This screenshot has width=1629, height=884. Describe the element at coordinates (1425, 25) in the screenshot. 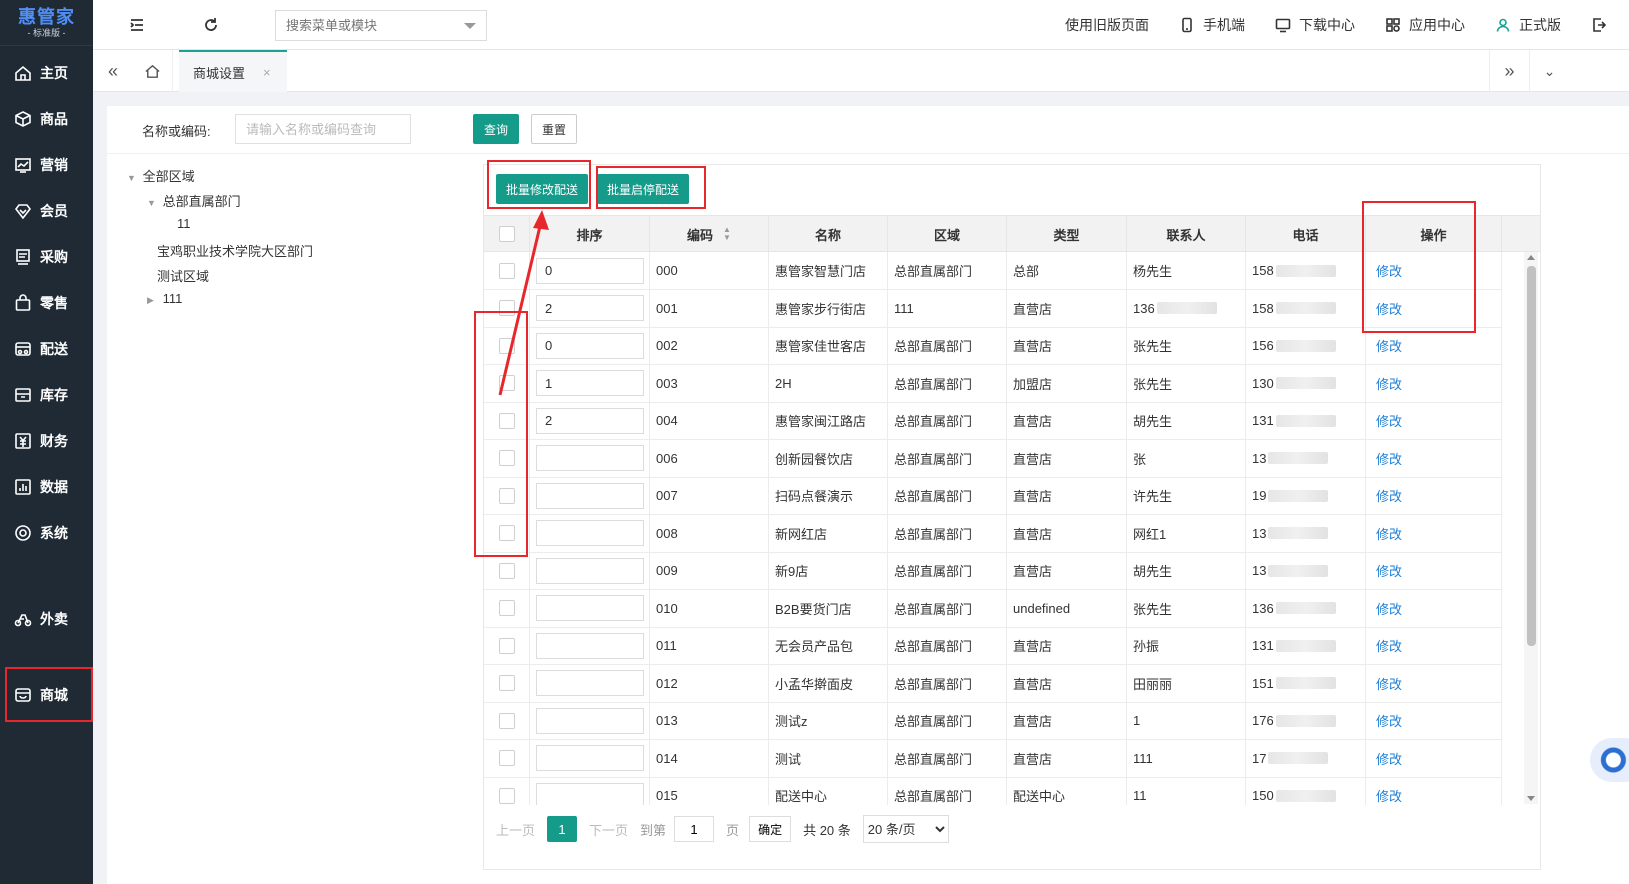

I see `app-center-link: 应用中心` at that location.